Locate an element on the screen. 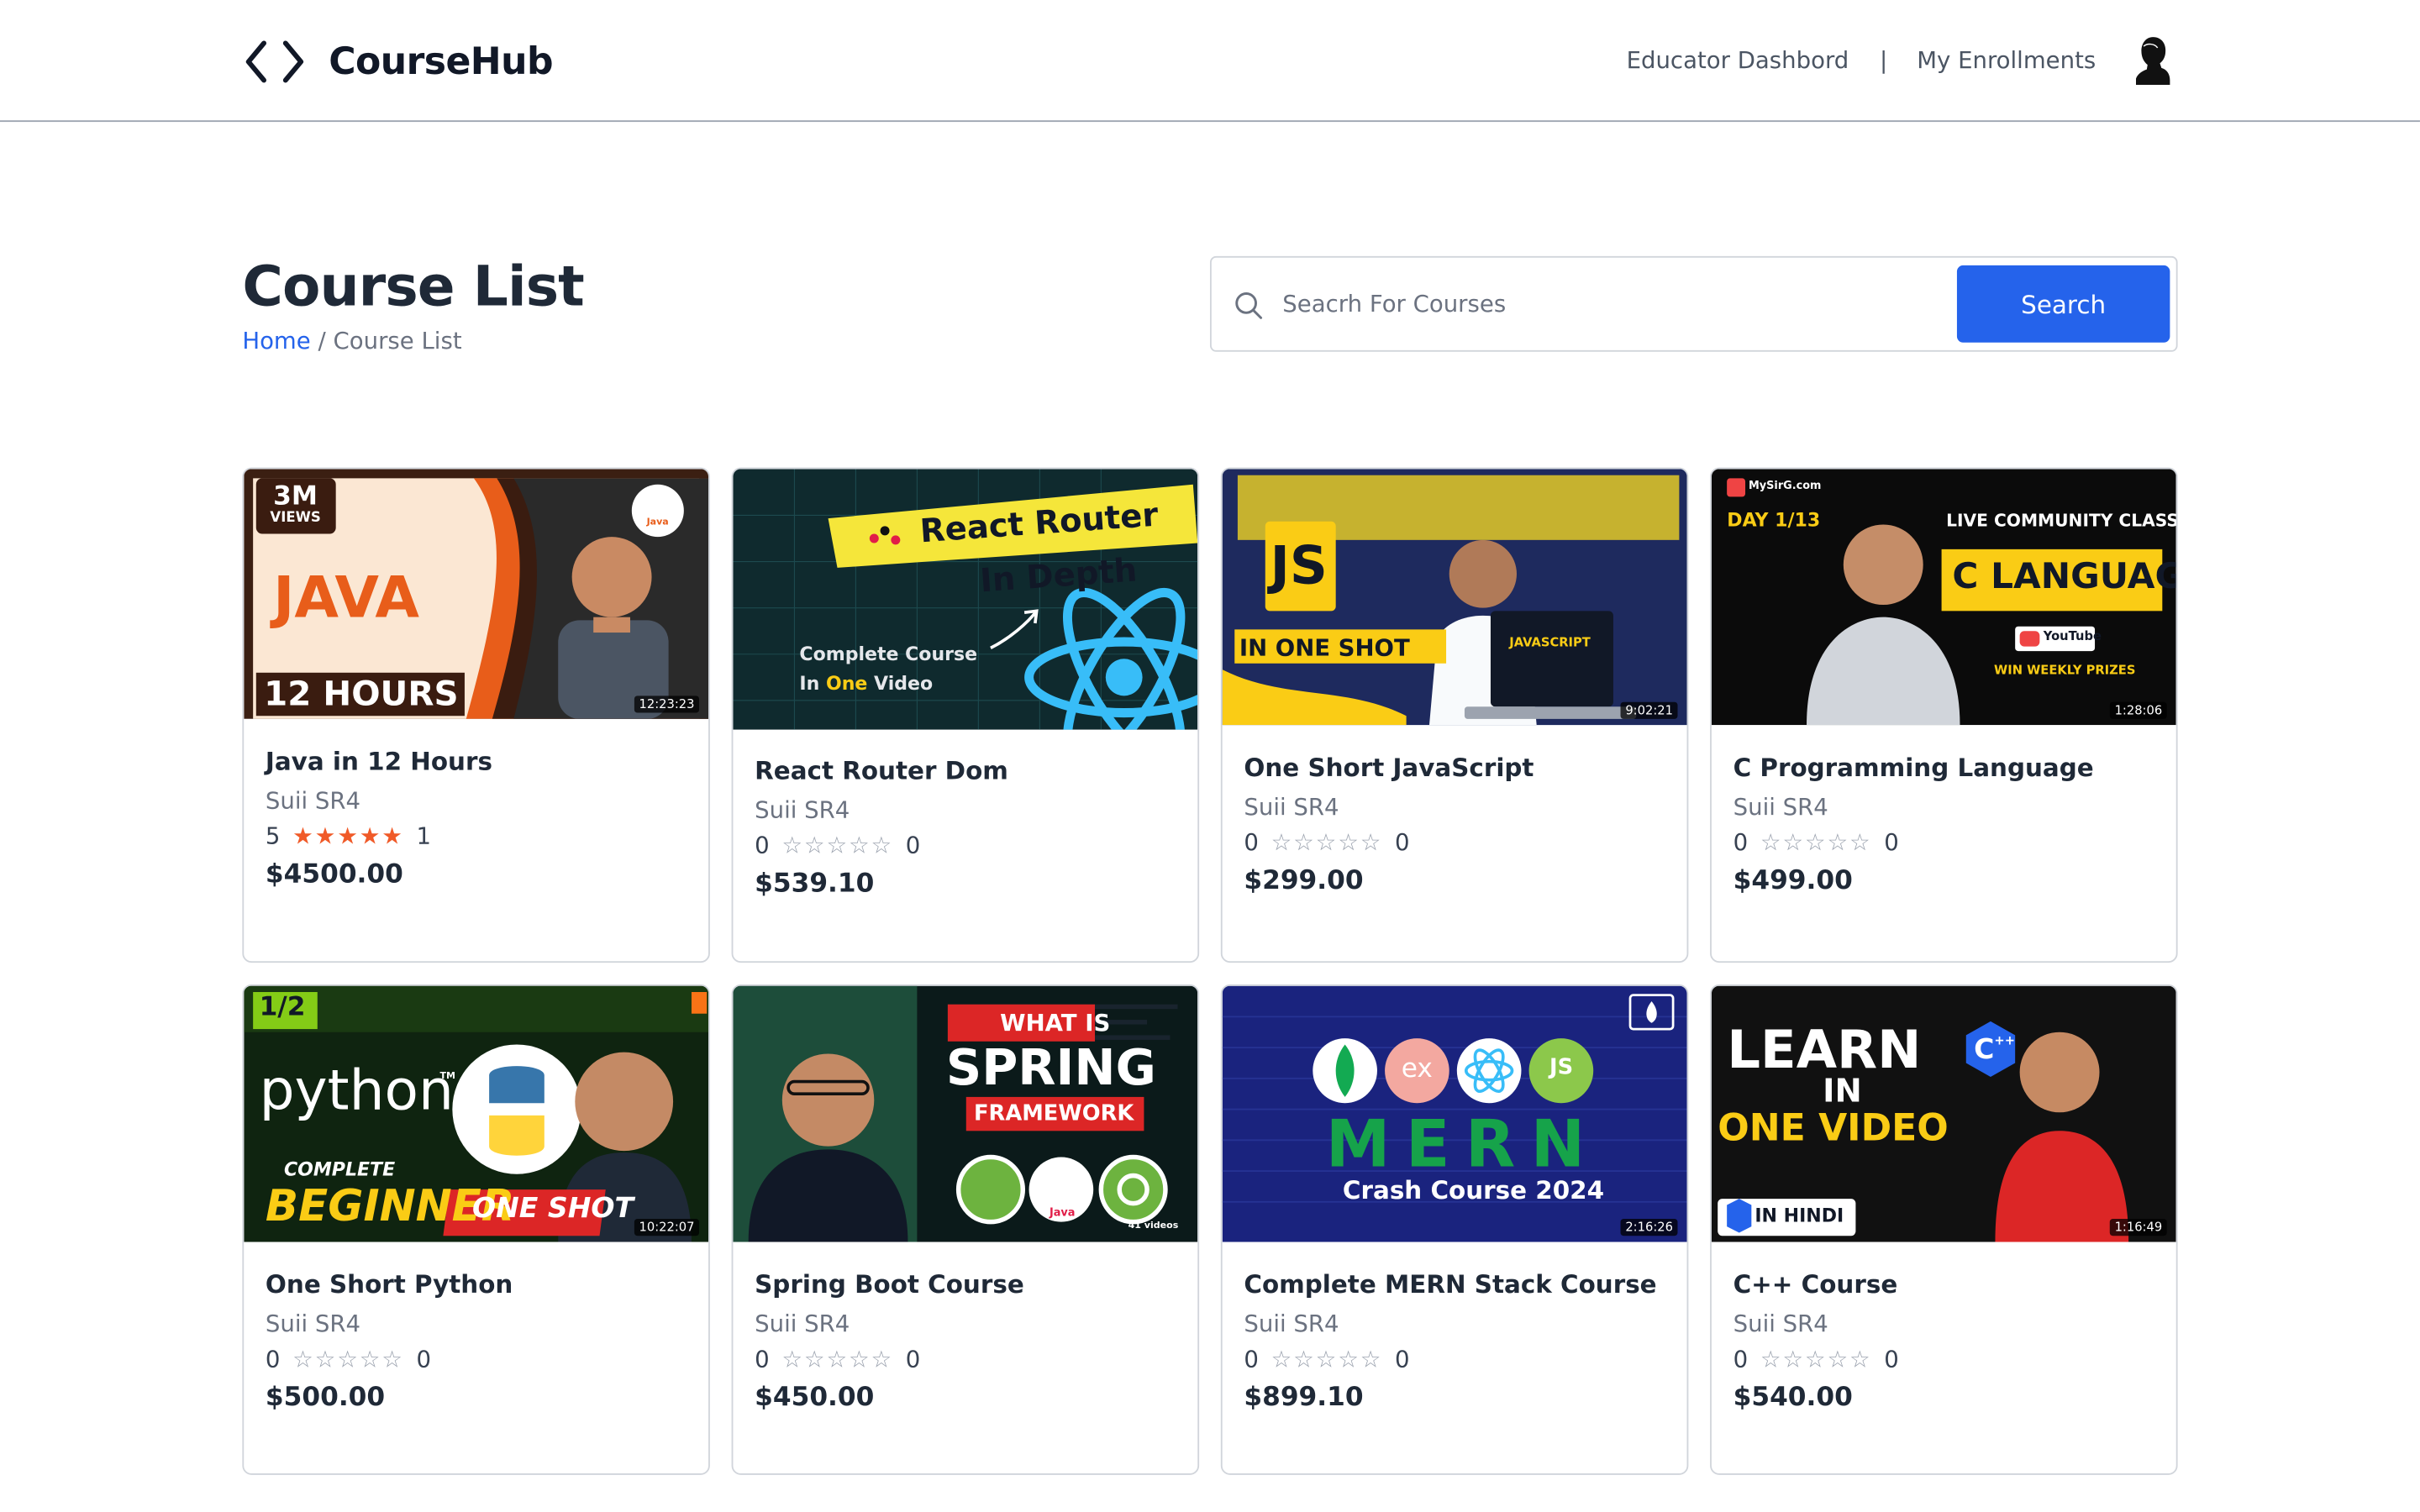 The image size is (2420, 1512). course-title: One Short JavaScript is located at coordinates (1454, 767).